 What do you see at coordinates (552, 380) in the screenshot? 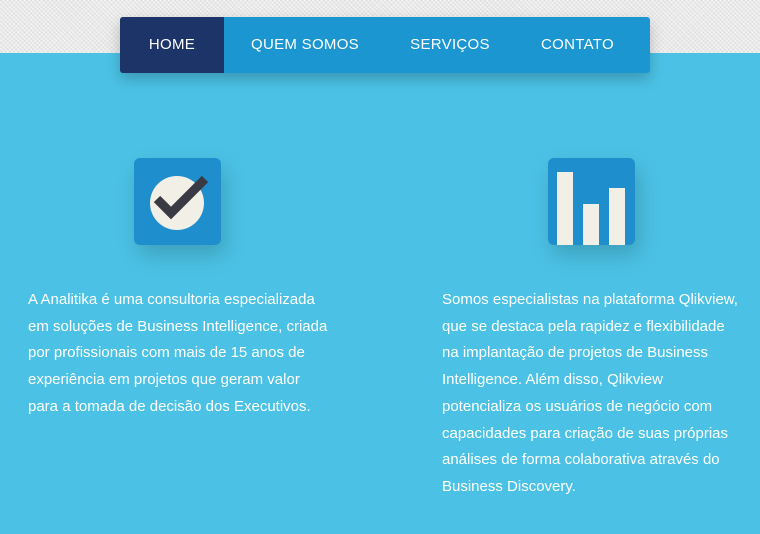
I see `qlikview-line: Intelligence. Além disso, Qlikview` at bounding box center [552, 380].